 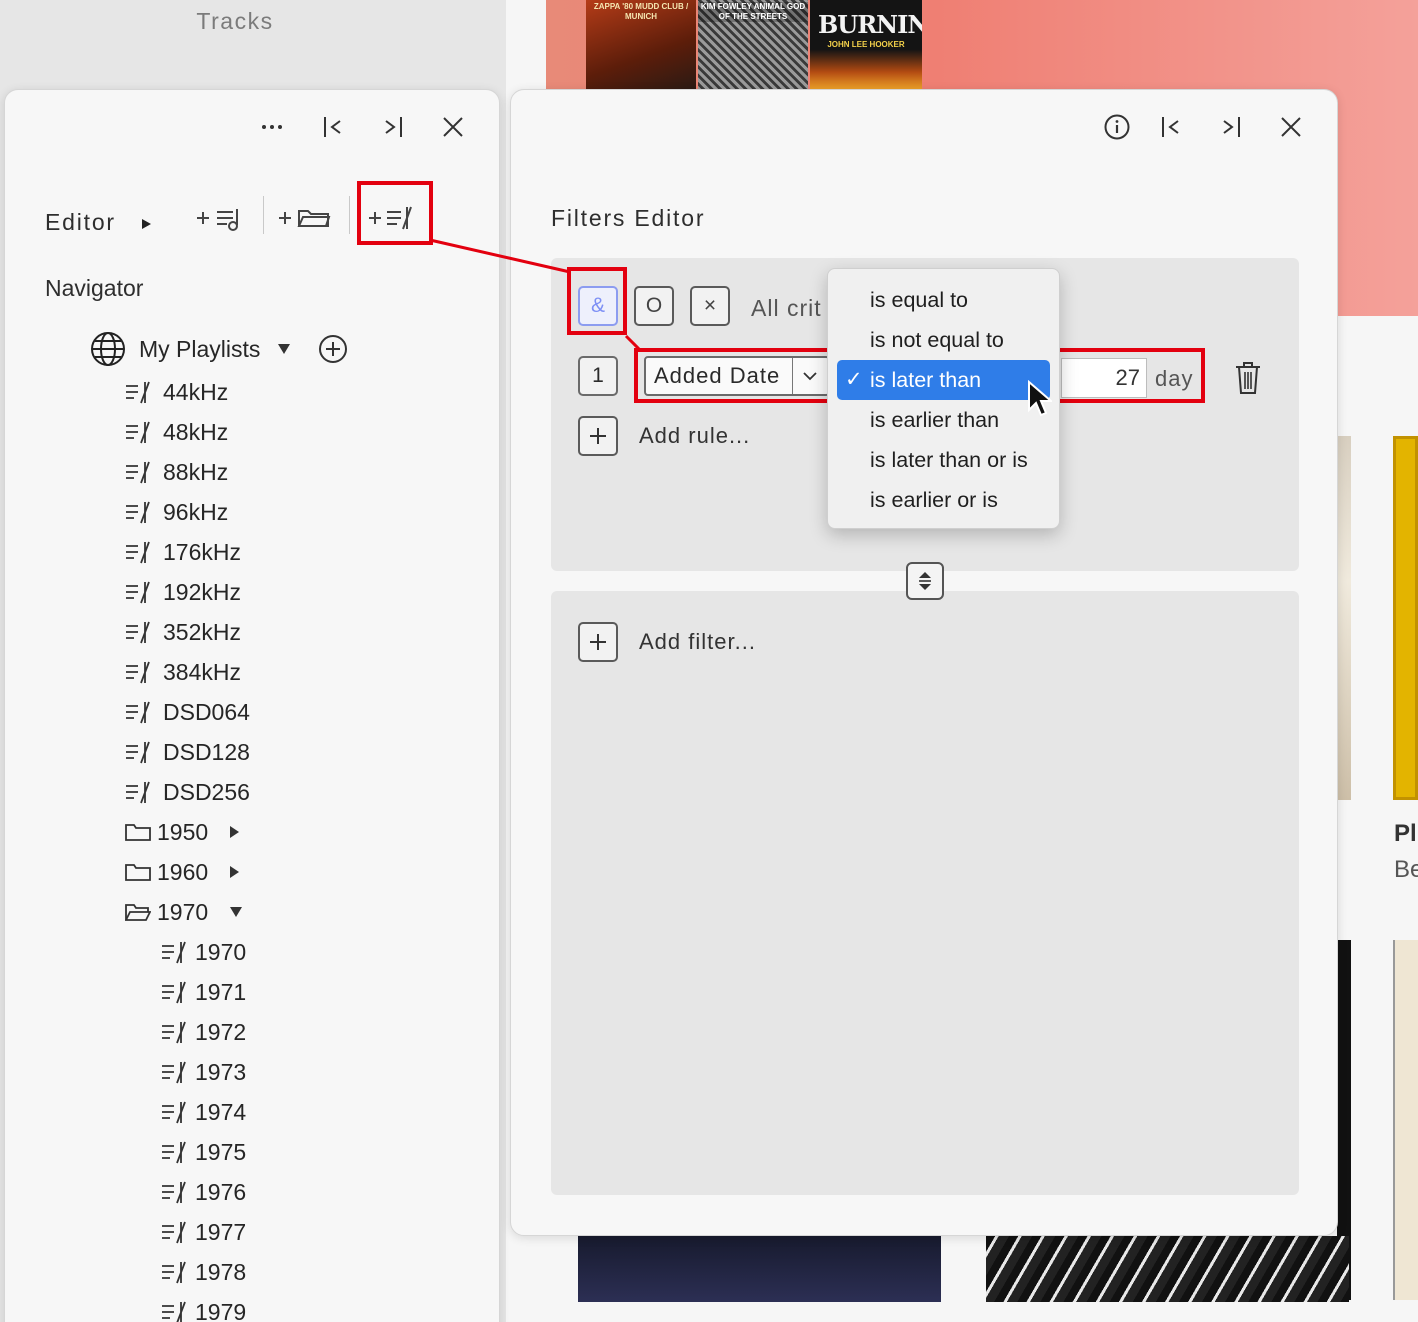 I want to click on mouse-pointer-icon, so click(x=1040, y=398).